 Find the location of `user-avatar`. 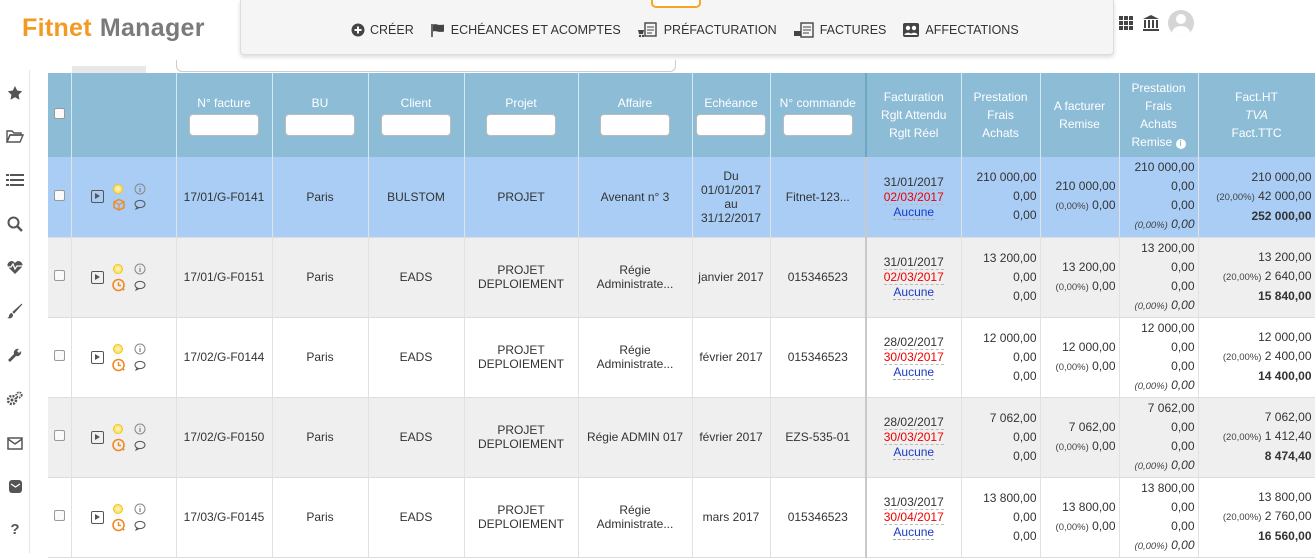

user-avatar is located at coordinates (1181, 23).